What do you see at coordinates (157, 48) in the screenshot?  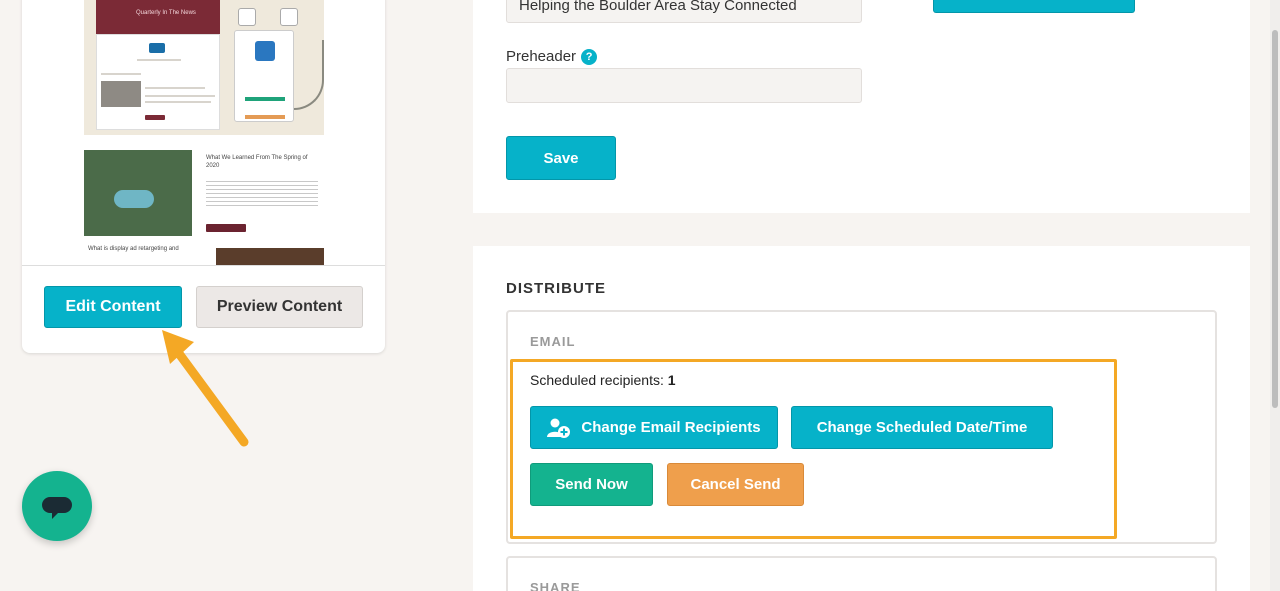 I see `thumbnail-logo` at bounding box center [157, 48].